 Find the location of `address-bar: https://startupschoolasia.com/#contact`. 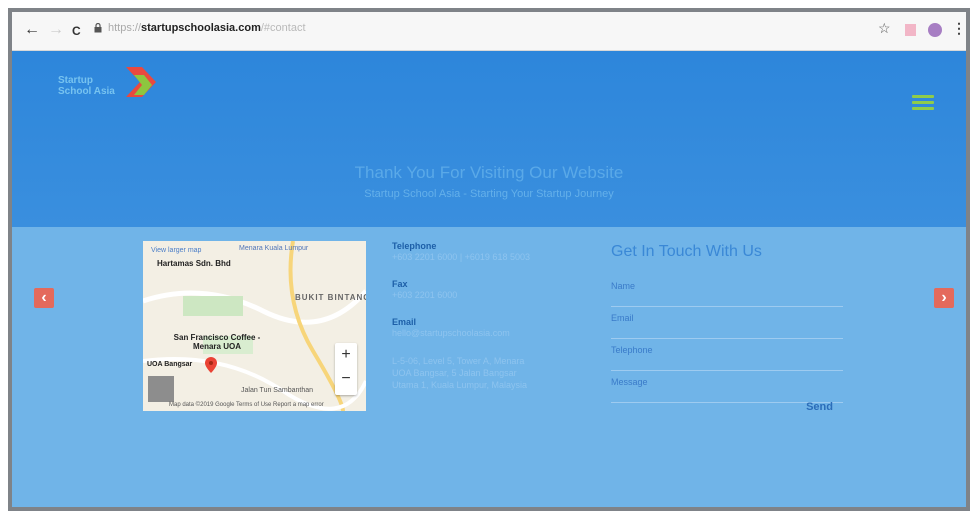

address-bar: https://startupschoolasia.com/#contact is located at coordinates (207, 28).